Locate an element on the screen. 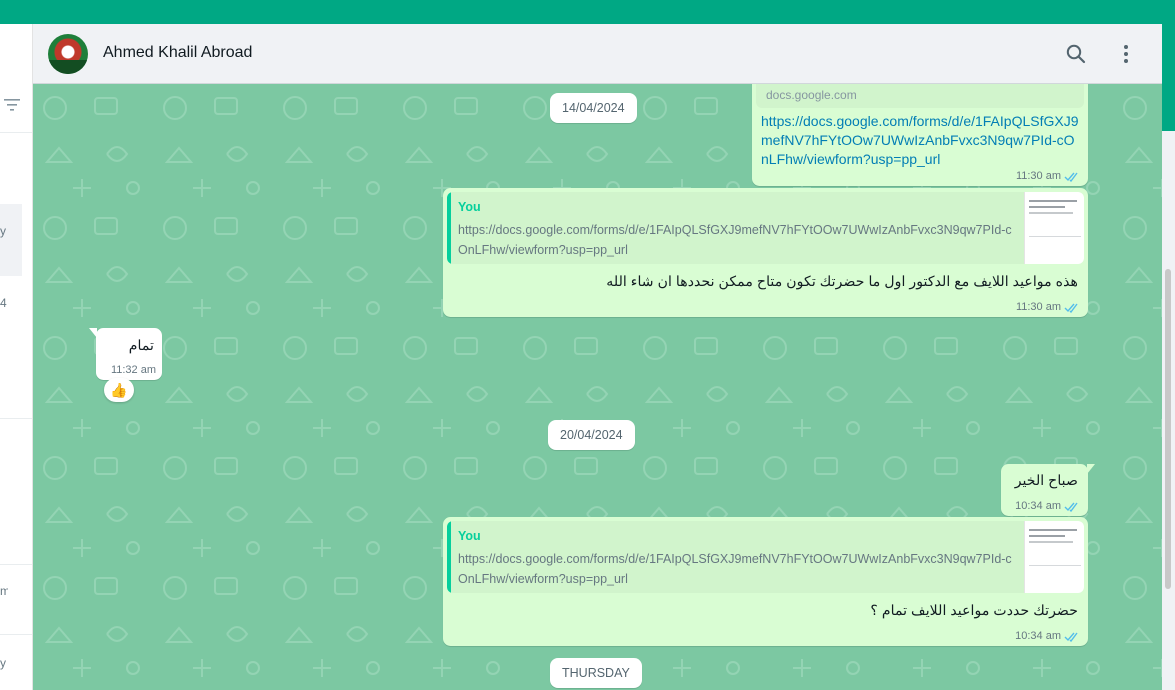 The height and width of the screenshot is (690, 1175). filter-icon is located at coordinates (12, 105).